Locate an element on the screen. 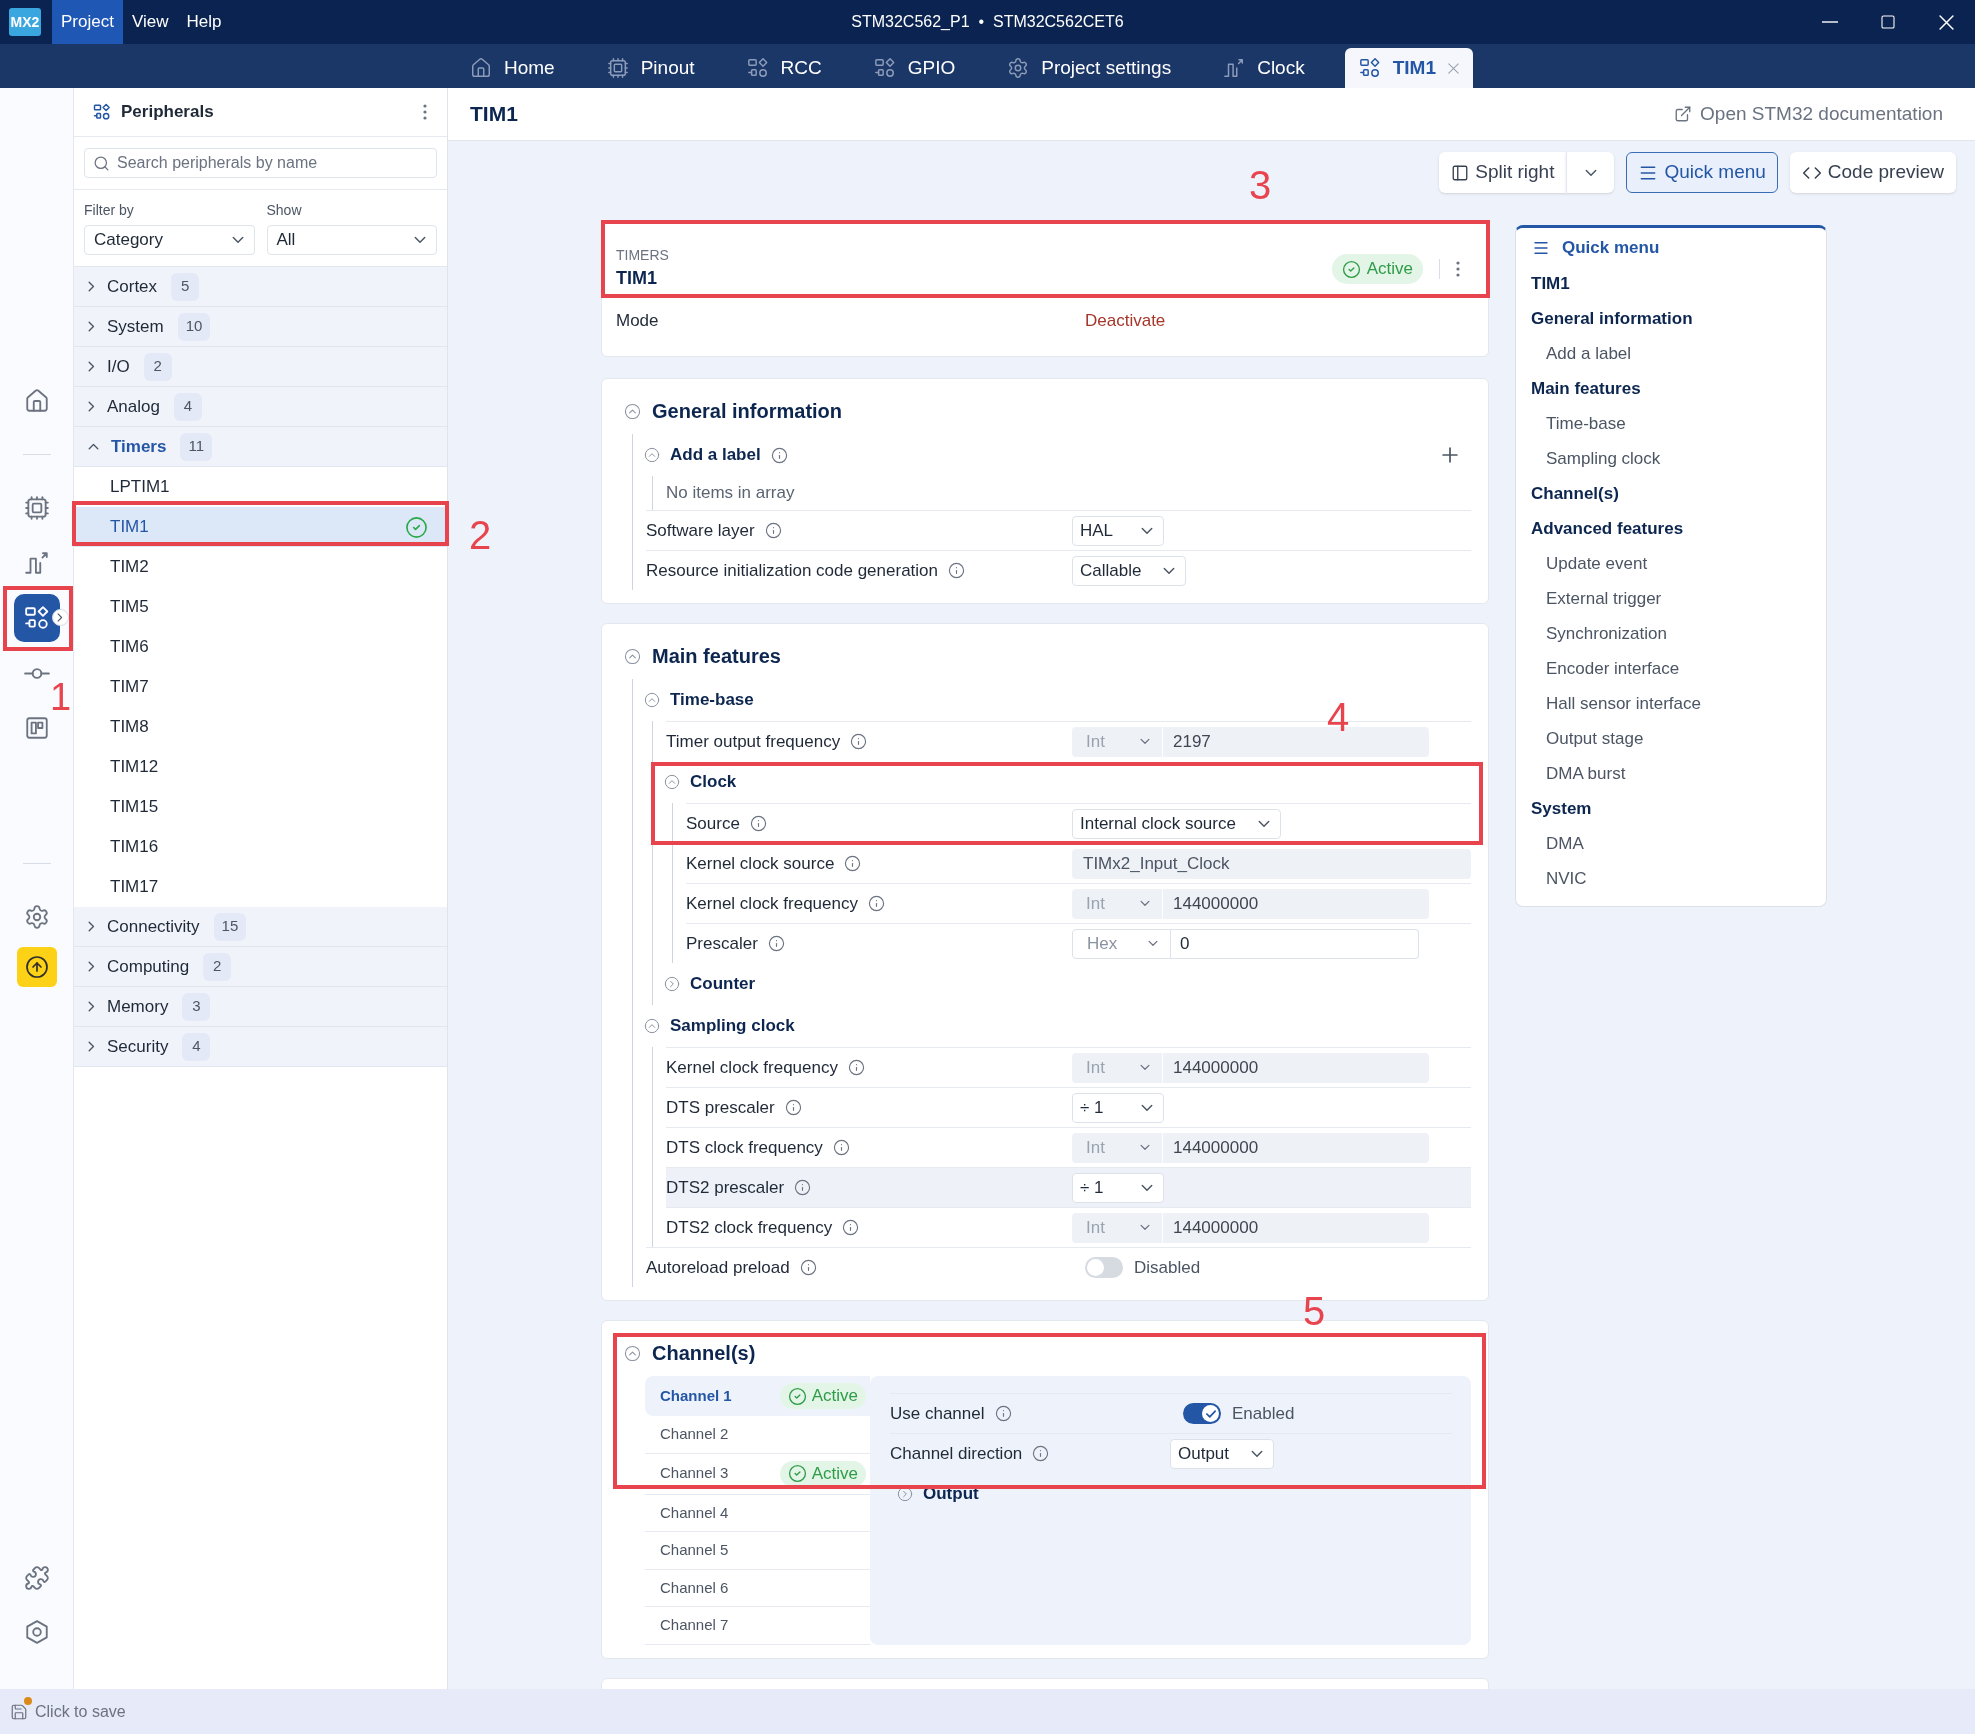  hexagon-icon is located at coordinates (36, 1632).